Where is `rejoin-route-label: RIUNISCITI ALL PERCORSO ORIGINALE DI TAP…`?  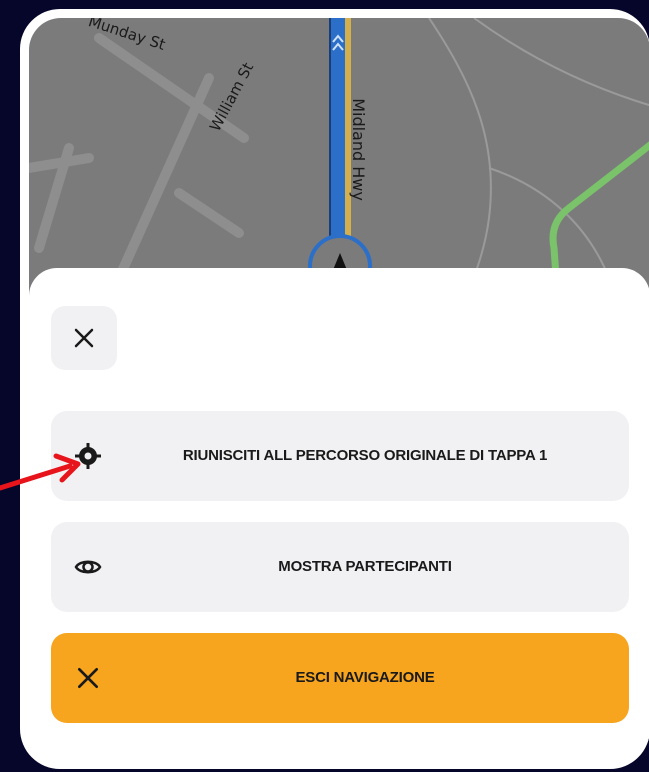 rejoin-route-label: RIUNISCITI ALL PERCORSO ORIGINALE DI TAP… is located at coordinates (365, 455).